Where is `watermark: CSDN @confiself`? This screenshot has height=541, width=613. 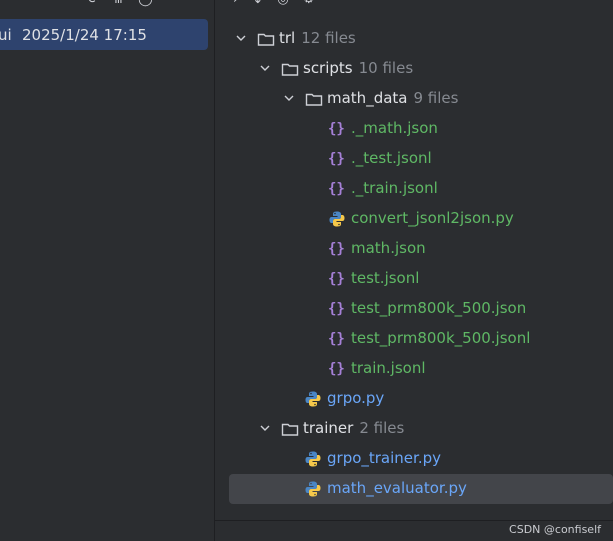
watermark: CSDN @confiself is located at coordinates (555, 529).